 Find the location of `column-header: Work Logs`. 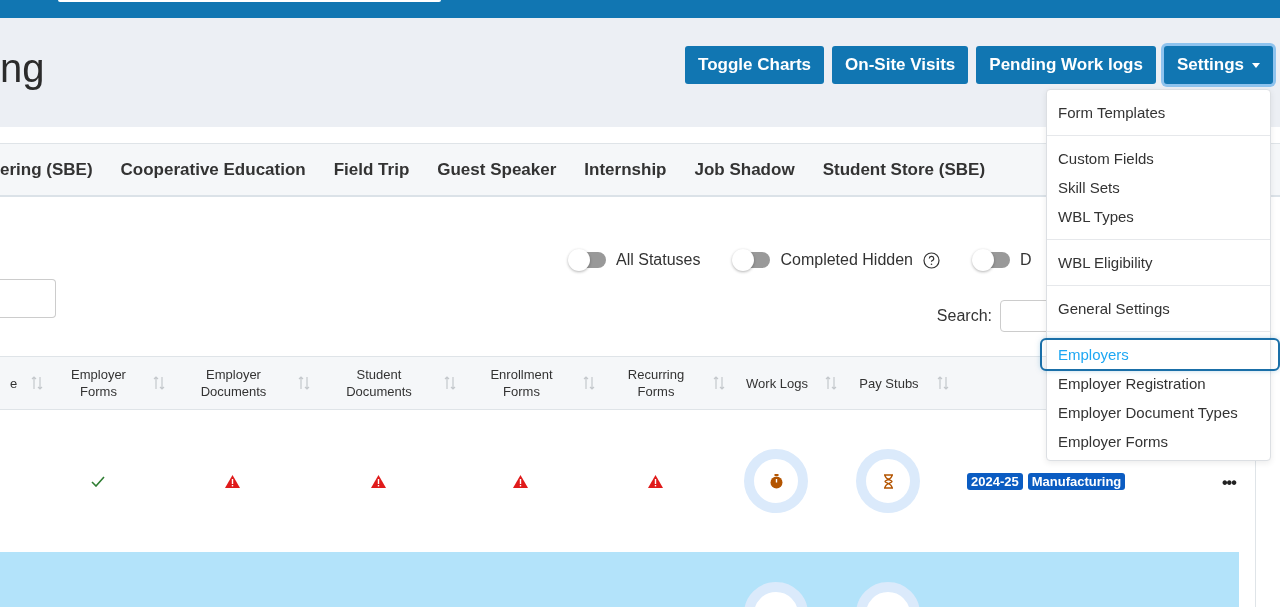

column-header: Work Logs is located at coordinates (777, 383).